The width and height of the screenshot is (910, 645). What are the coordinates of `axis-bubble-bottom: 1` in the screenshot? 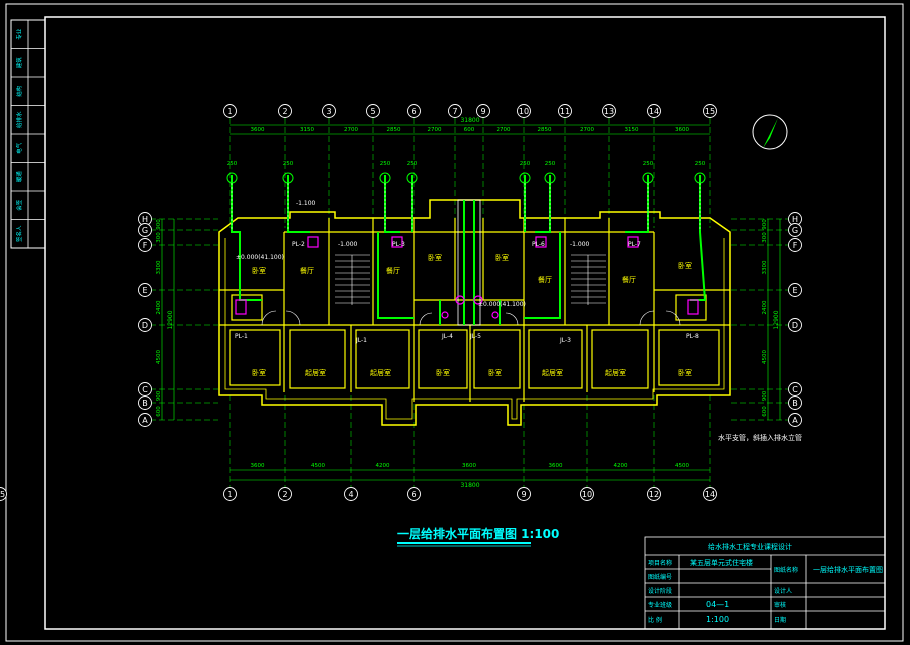 It's located at (229, 494).